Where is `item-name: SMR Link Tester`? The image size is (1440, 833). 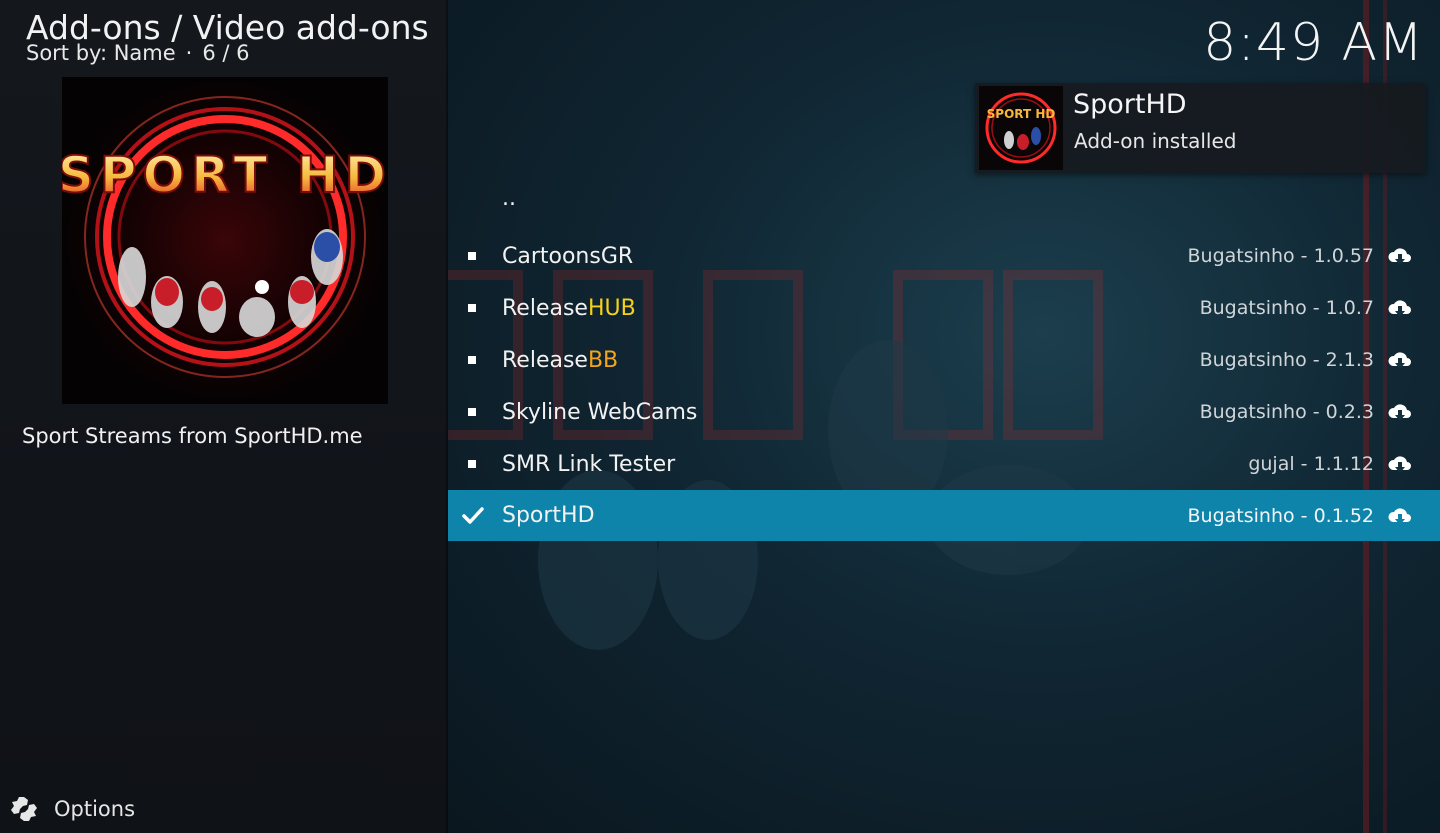
item-name: SMR Link Tester is located at coordinates (589, 464).